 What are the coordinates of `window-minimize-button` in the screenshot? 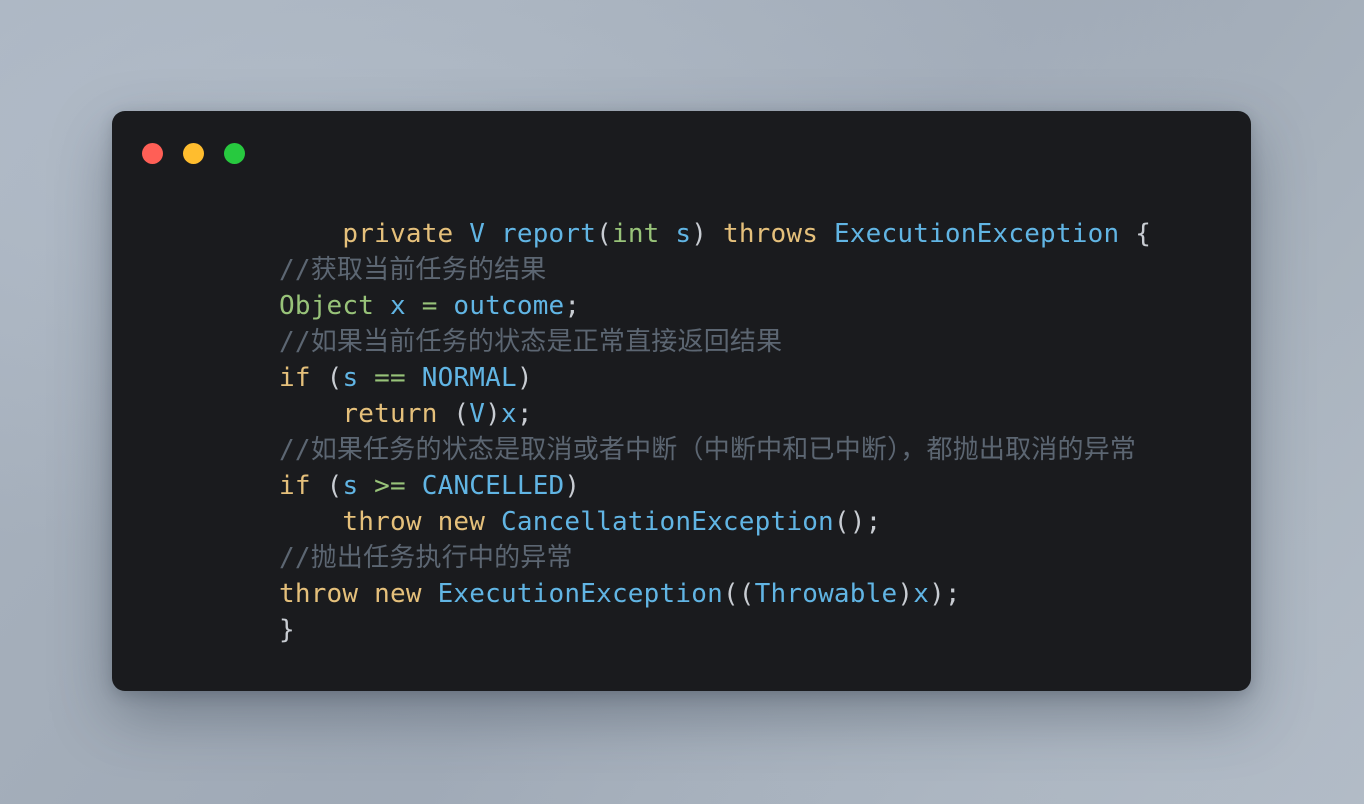 It's located at (193, 153).